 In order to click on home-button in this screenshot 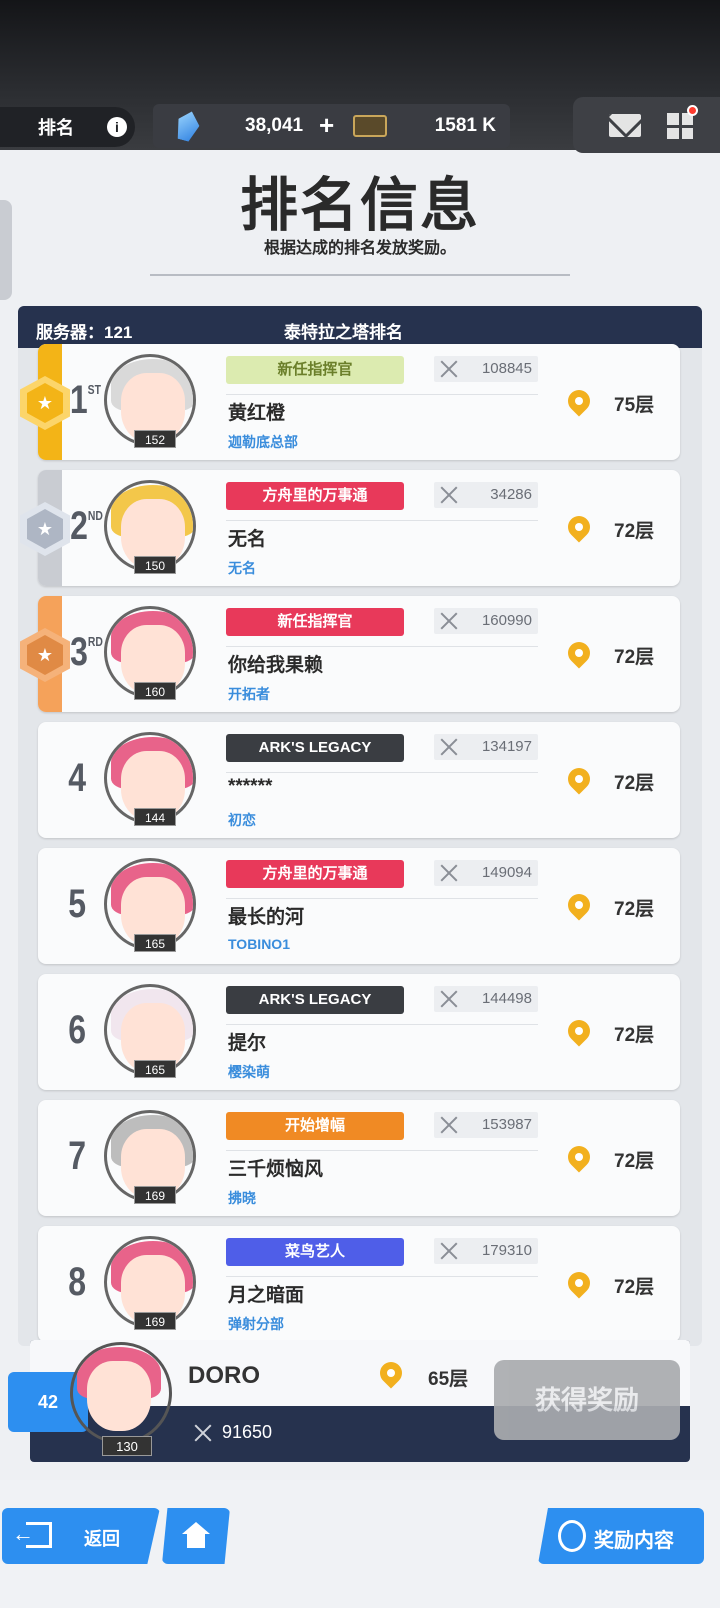, I will do `click(196, 1536)`.